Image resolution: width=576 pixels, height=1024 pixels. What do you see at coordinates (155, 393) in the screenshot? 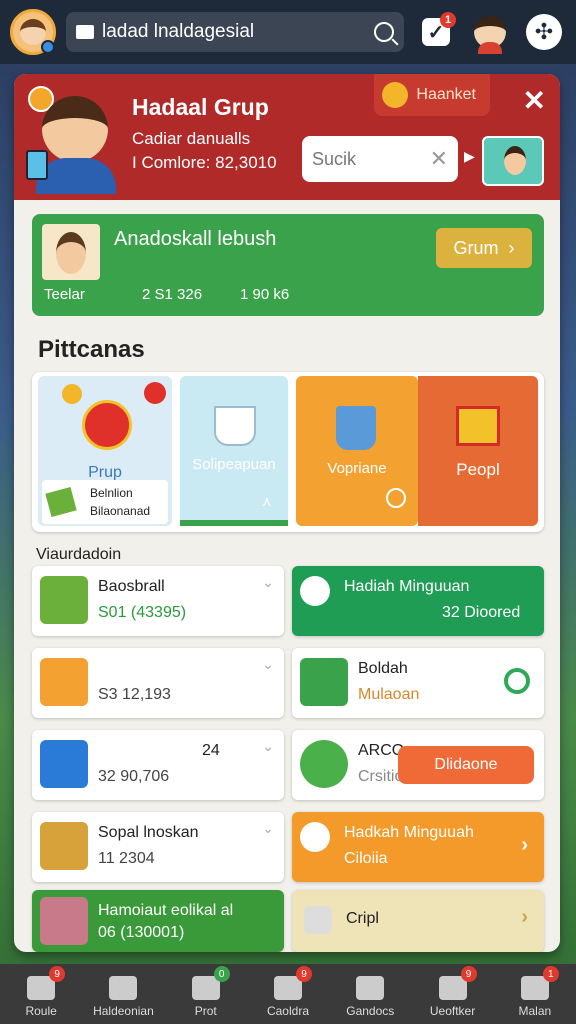
I see `alert-icon` at bounding box center [155, 393].